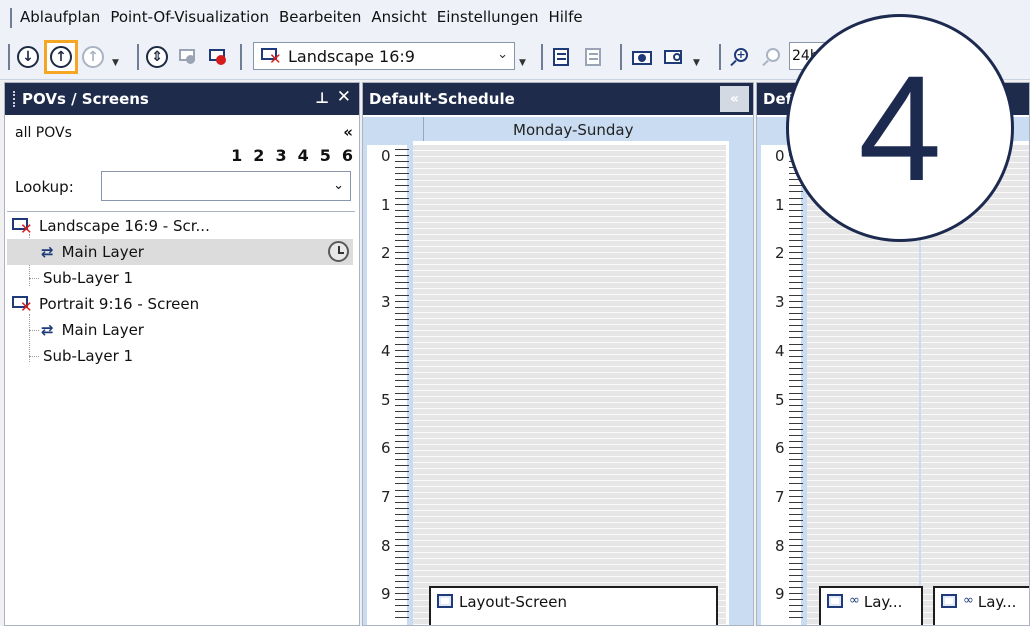 This screenshot has width=1030, height=626. I want to click on camera-icon, so click(642, 57).